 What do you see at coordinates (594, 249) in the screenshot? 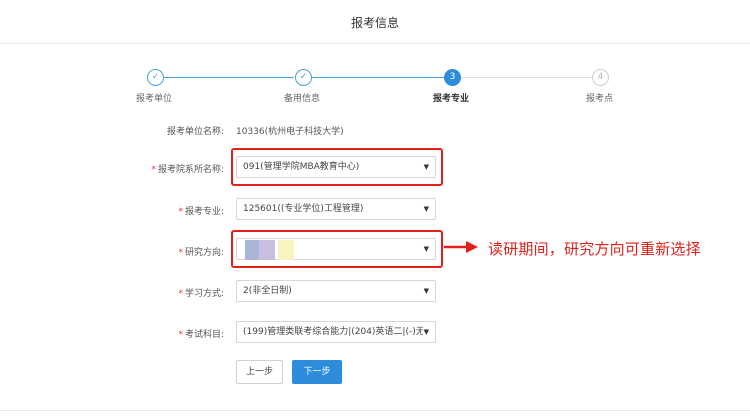
I see `annotation-text: 读研期间，研究方向可重新选择` at bounding box center [594, 249].